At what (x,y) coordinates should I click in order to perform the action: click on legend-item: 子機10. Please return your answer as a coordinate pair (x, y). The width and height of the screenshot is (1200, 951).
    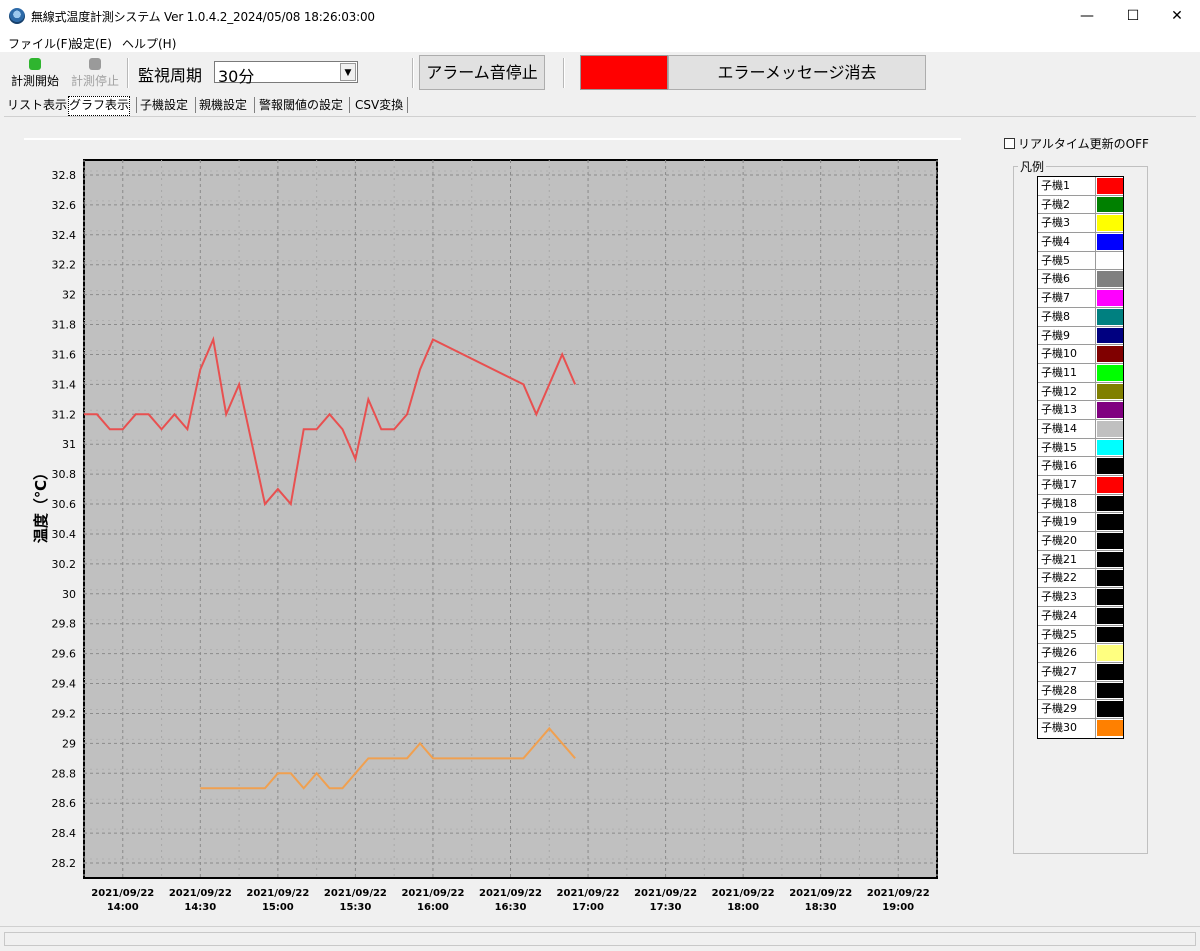
    Looking at the image, I should click on (1080, 354).